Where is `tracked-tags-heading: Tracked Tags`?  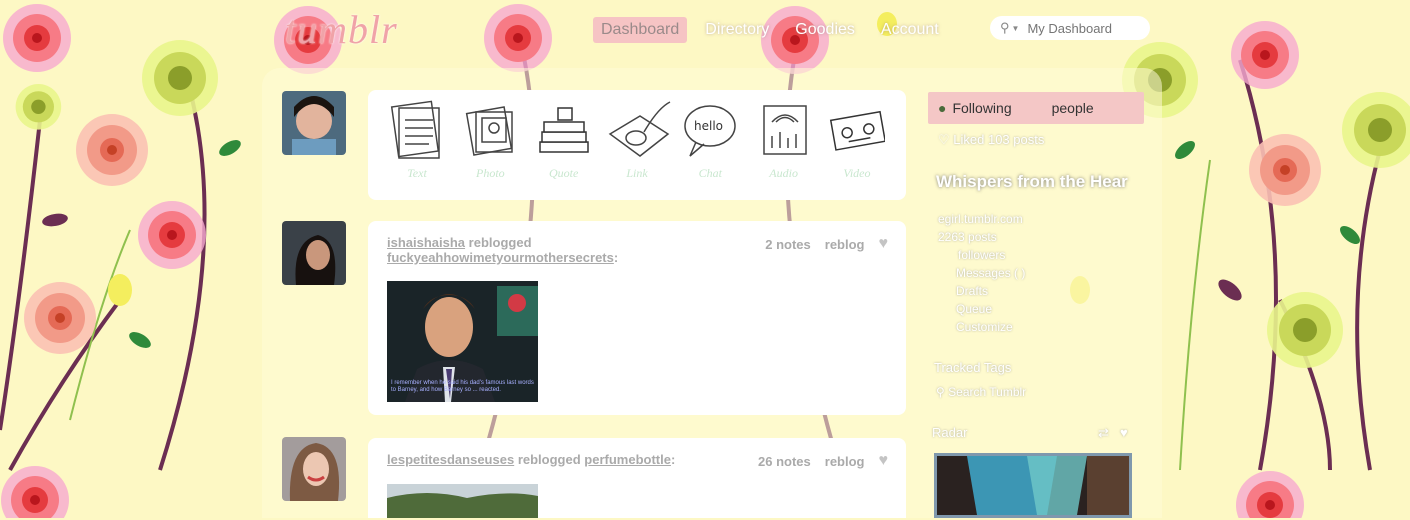 tracked-tags-heading: Tracked Tags is located at coordinates (973, 367).